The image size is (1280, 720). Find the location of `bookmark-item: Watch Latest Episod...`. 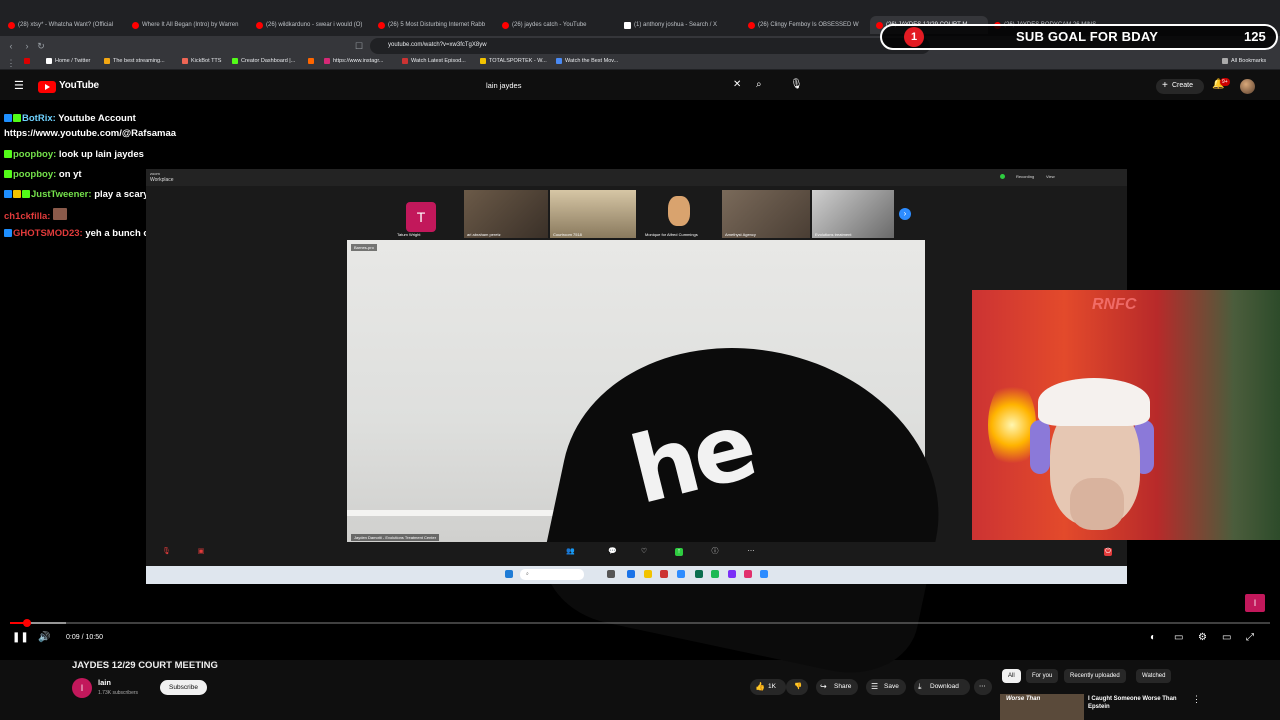

bookmark-item: Watch Latest Episod... is located at coordinates (434, 61).